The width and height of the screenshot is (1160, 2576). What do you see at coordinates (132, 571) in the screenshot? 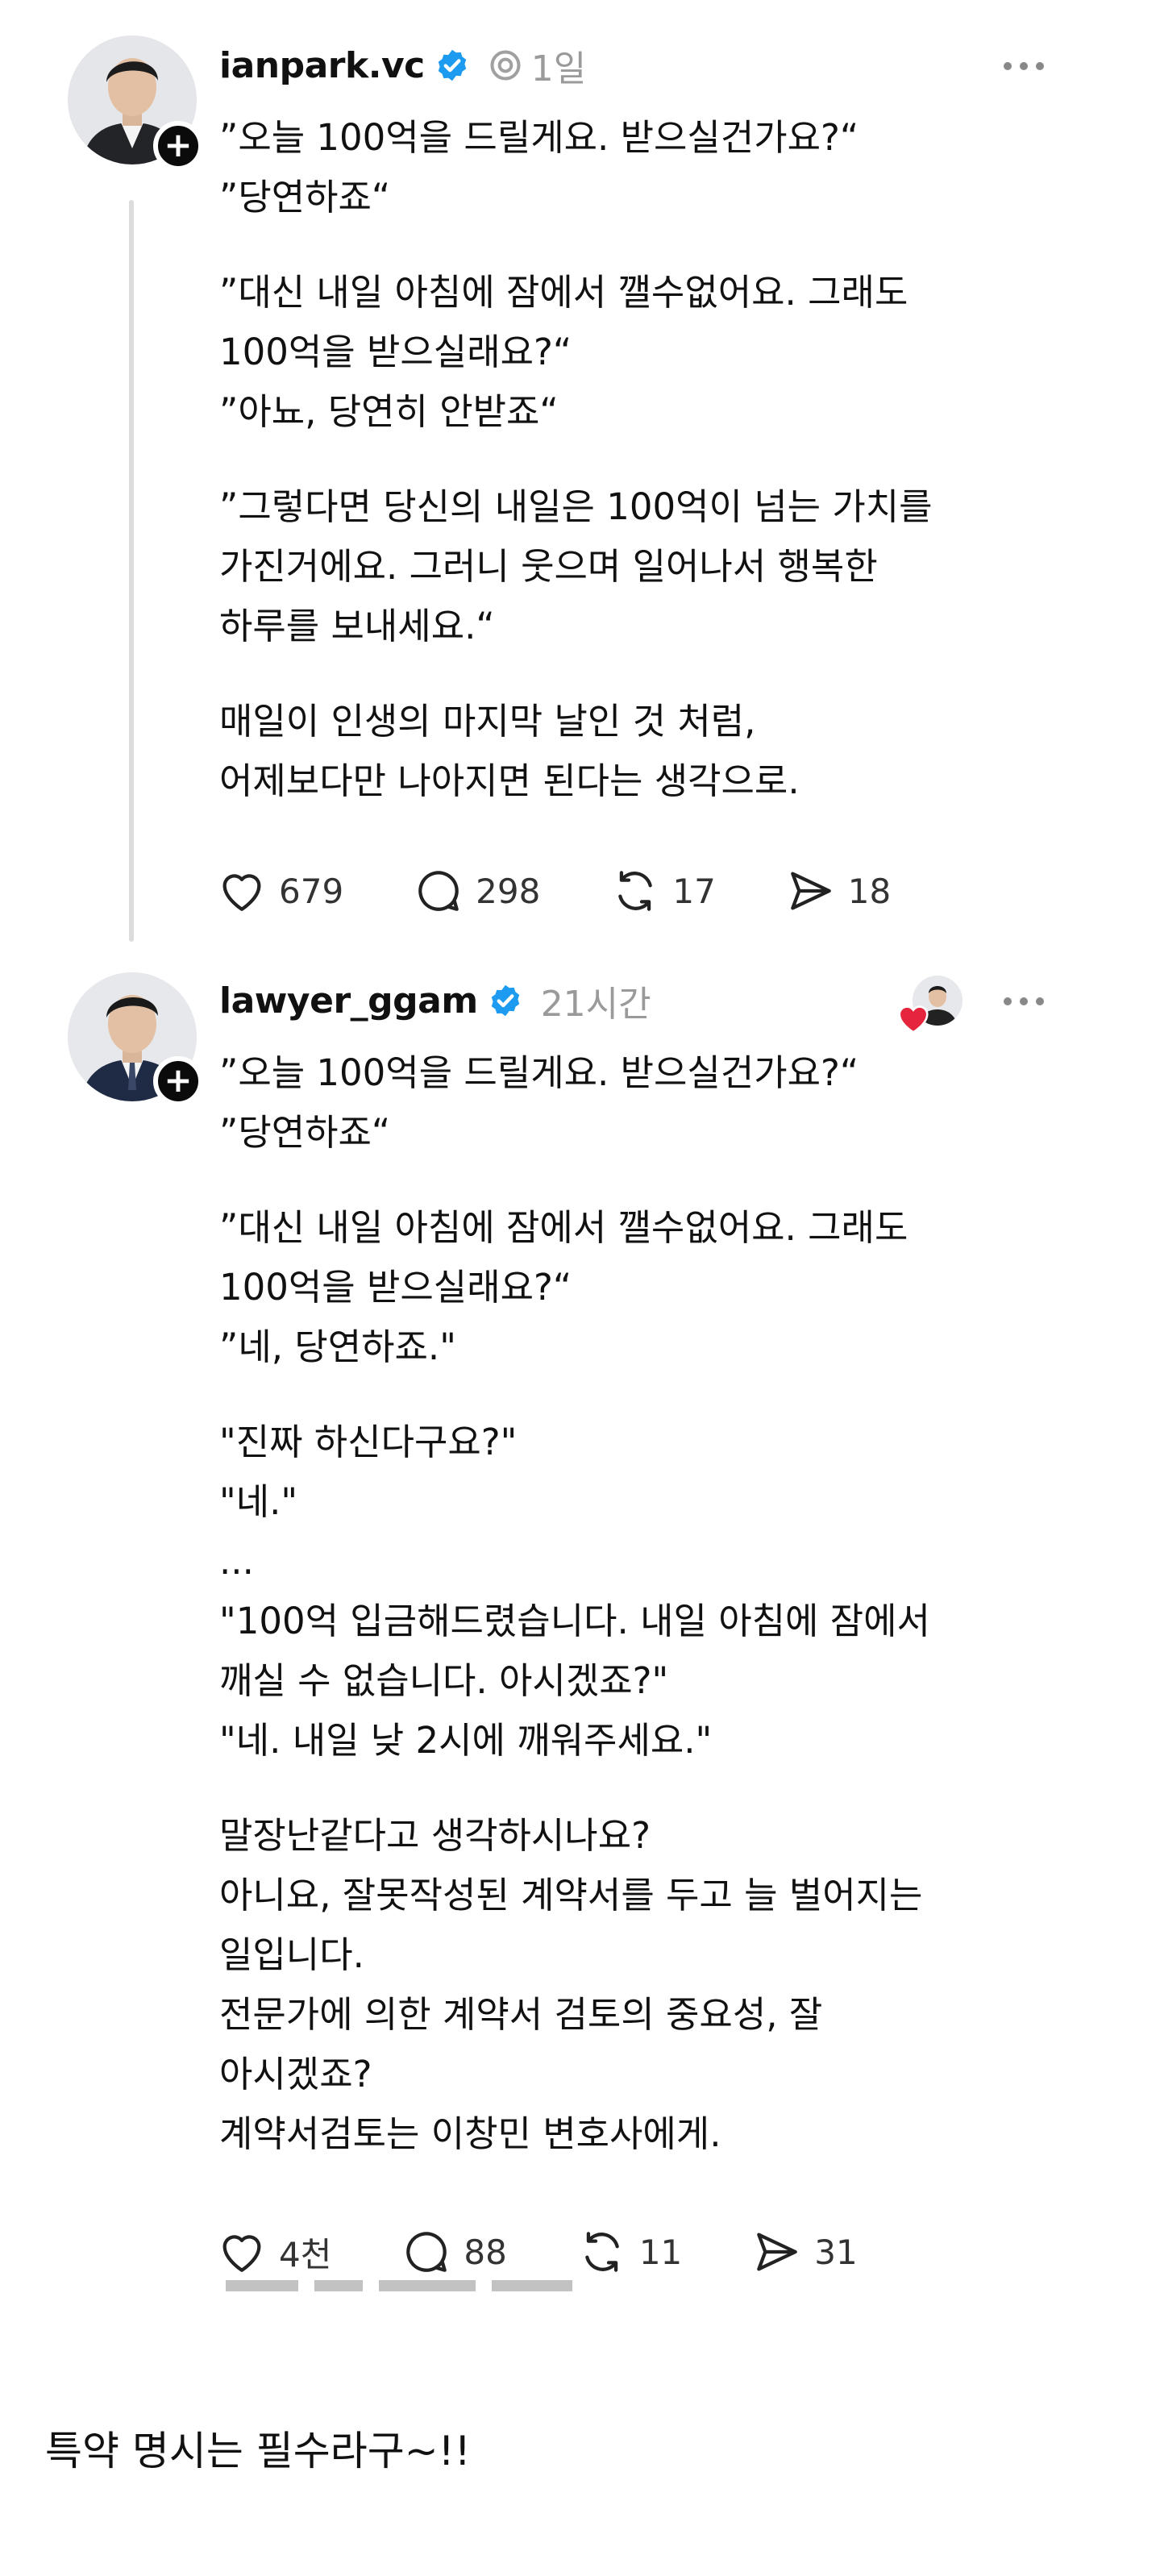
I see `thread-connector-line` at bounding box center [132, 571].